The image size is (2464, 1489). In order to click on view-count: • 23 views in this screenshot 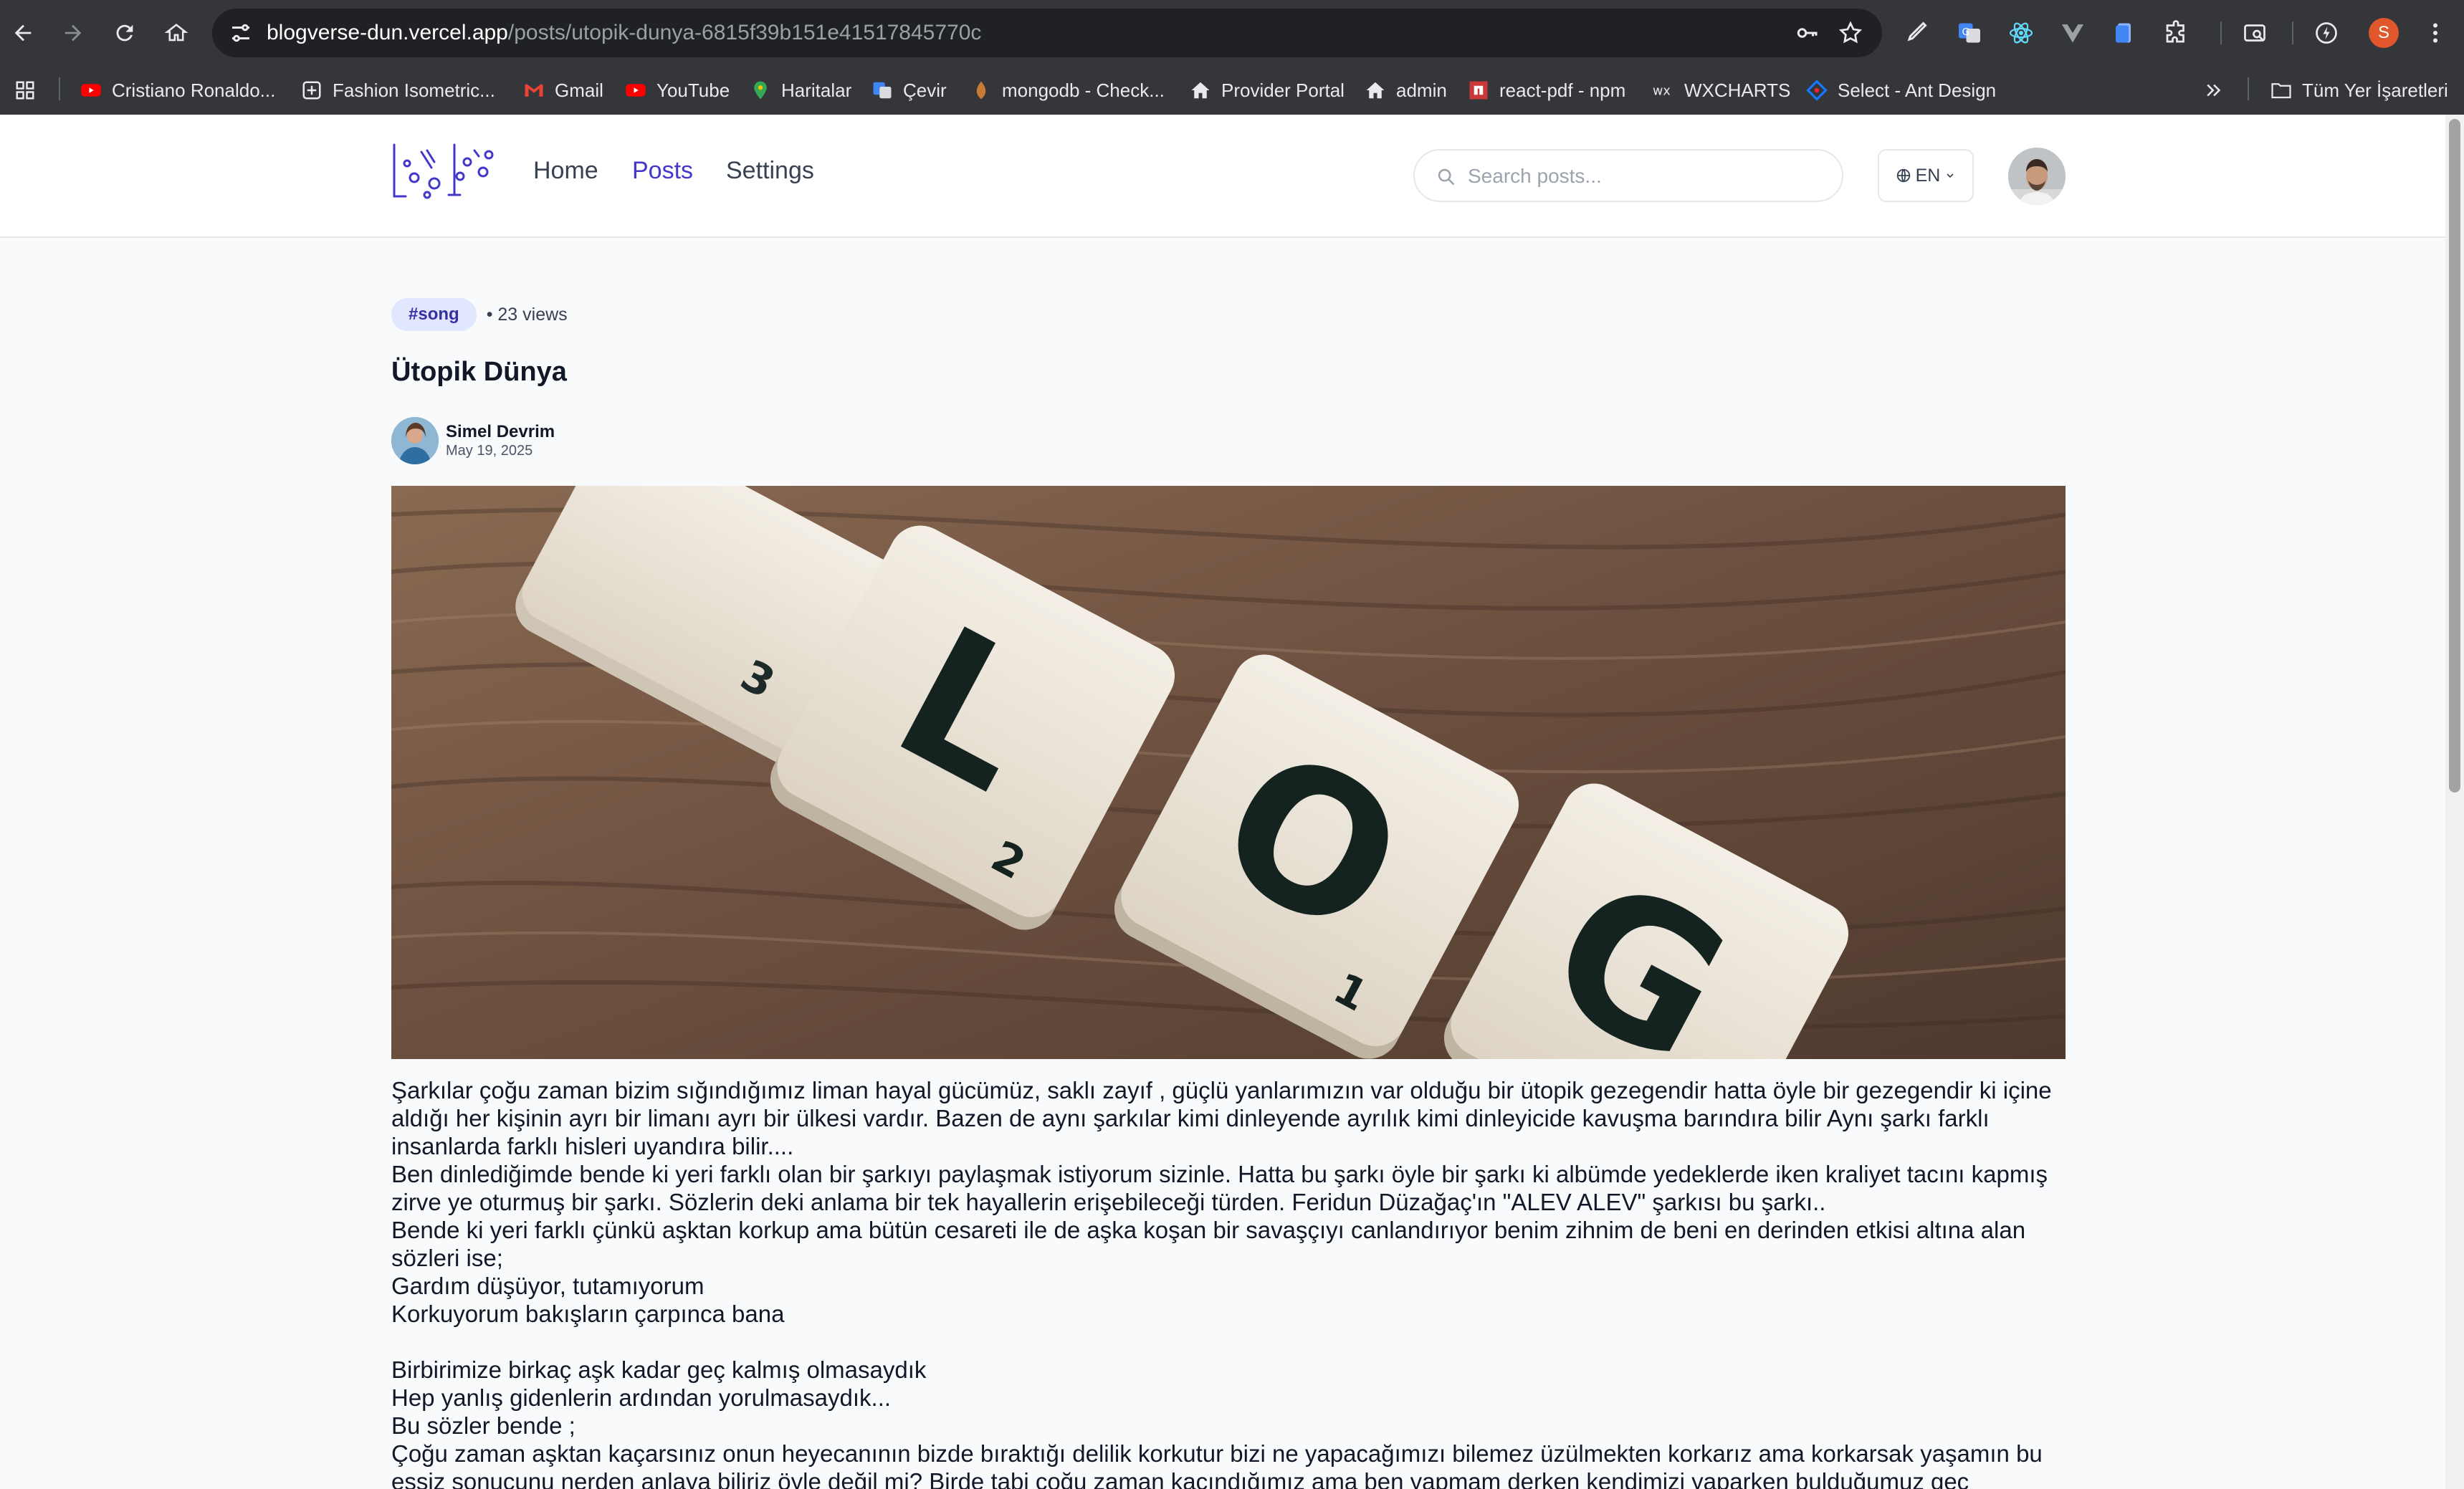, I will do `click(527, 314)`.